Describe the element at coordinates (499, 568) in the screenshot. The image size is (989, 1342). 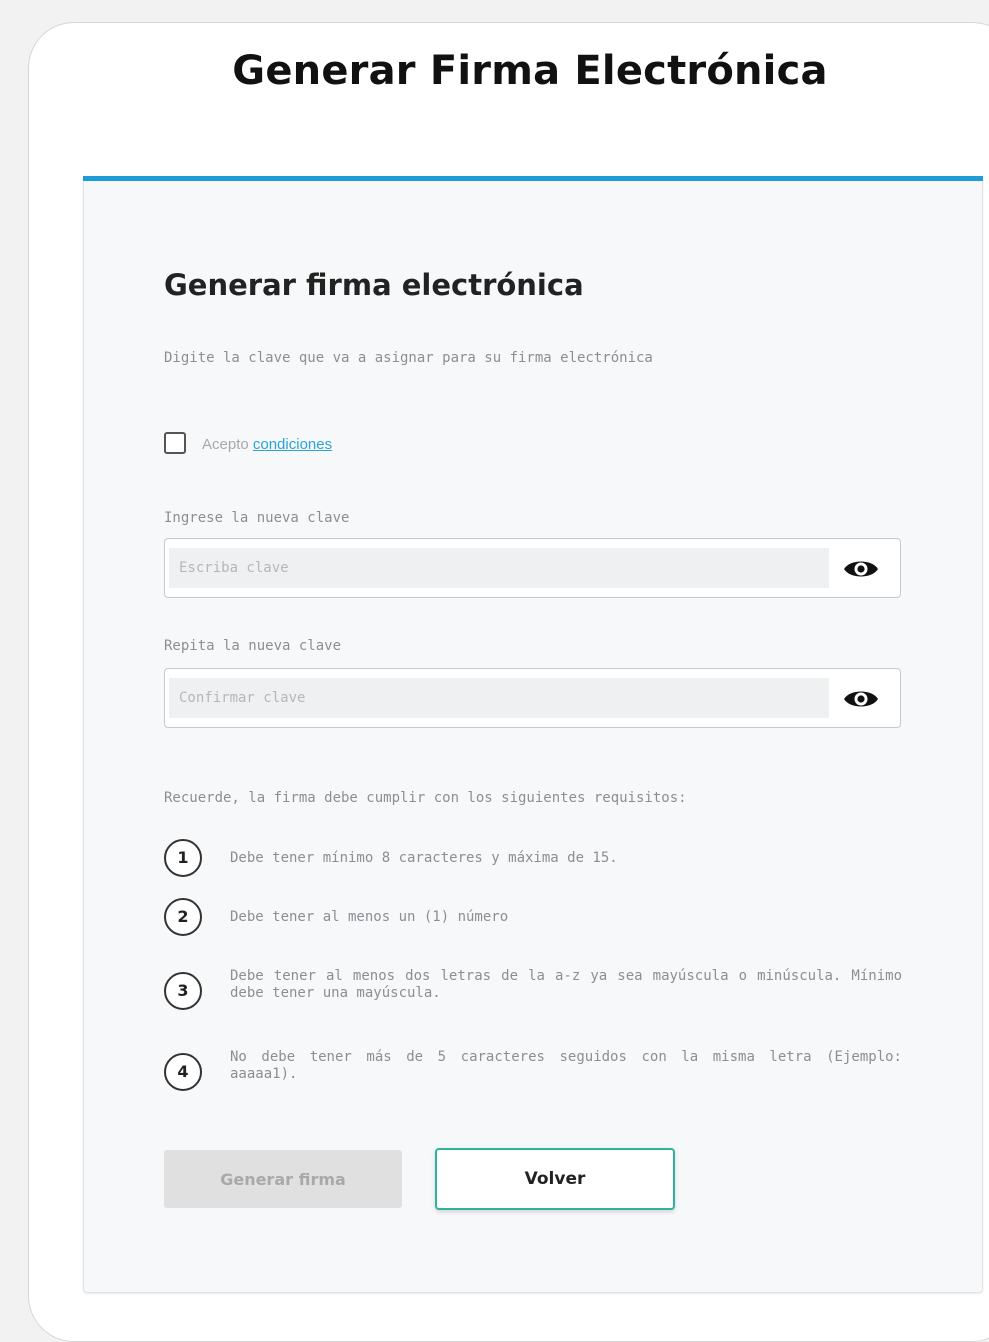
I see `new-password-input` at that location.